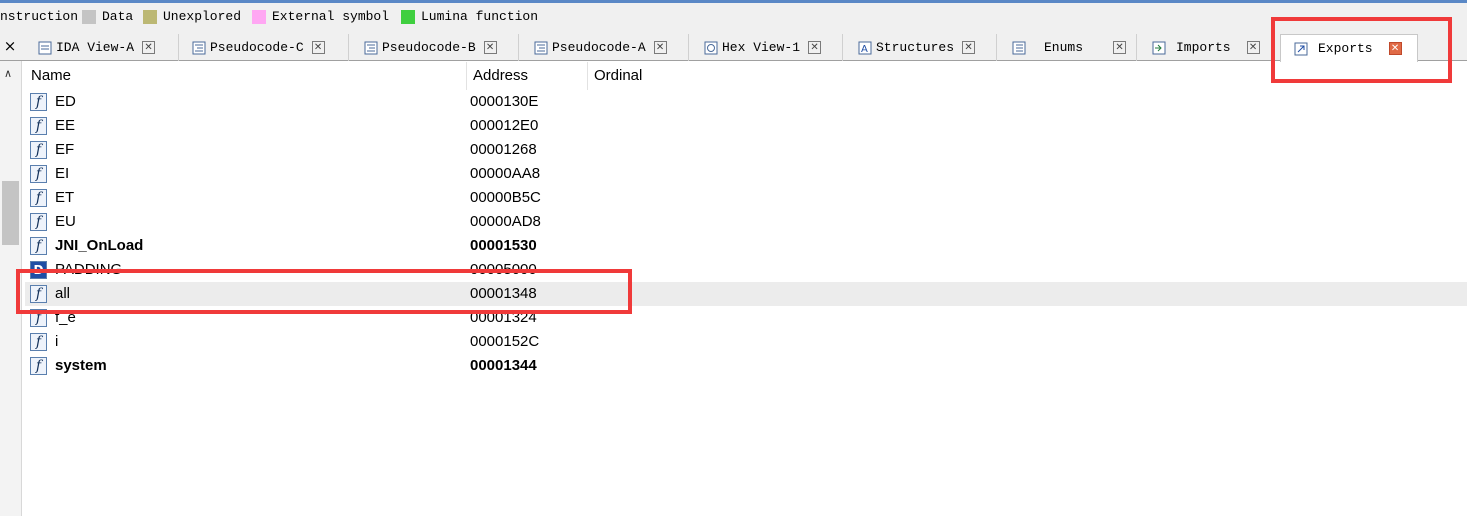 The width and height of the screenshot is (1467, 516). I want to click on tab-label: Pseudocode-A, so click(599, 47).